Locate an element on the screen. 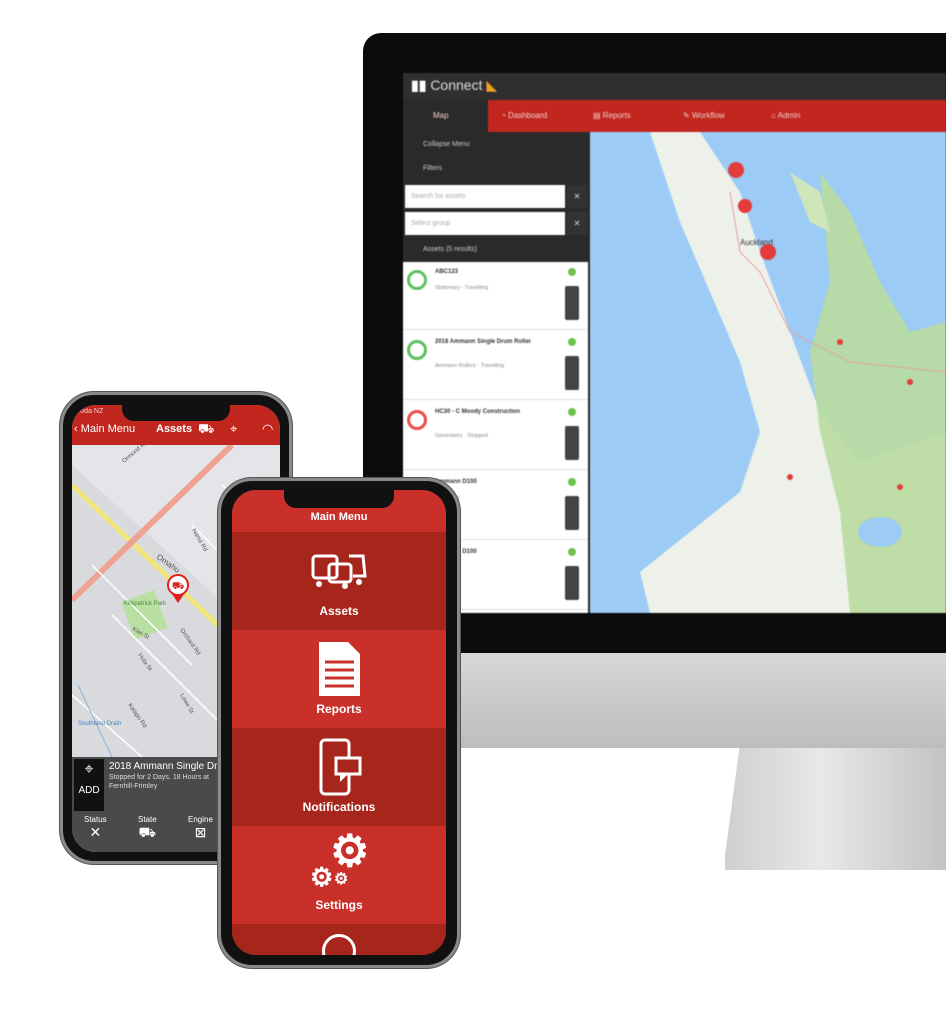 The width and height of the screenshot is (946, 1024). tab-workflow: ✎ Workflow is located at coordinates (704, 116).